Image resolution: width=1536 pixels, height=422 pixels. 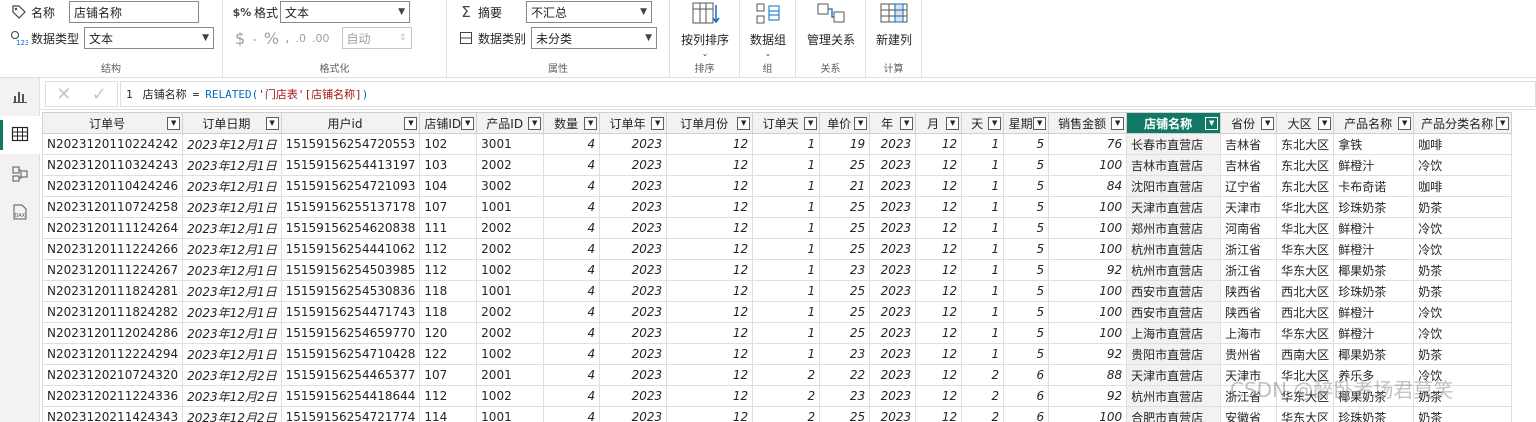 What do you see at coordinates (983, 123) in the screenshot?
I see `column-header: 天 ▼` at bounding box center [983, 123].